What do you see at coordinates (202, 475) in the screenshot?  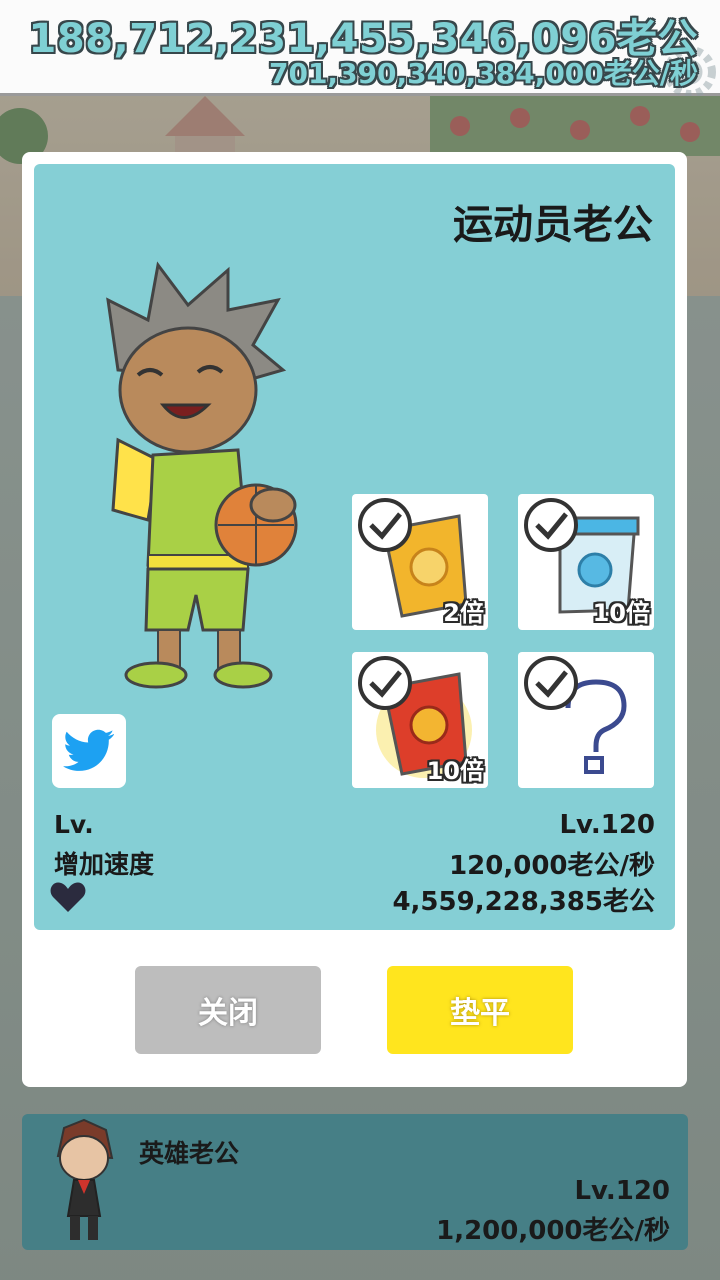 I see `athlete-character-icon` at bounding box center [202, 475].